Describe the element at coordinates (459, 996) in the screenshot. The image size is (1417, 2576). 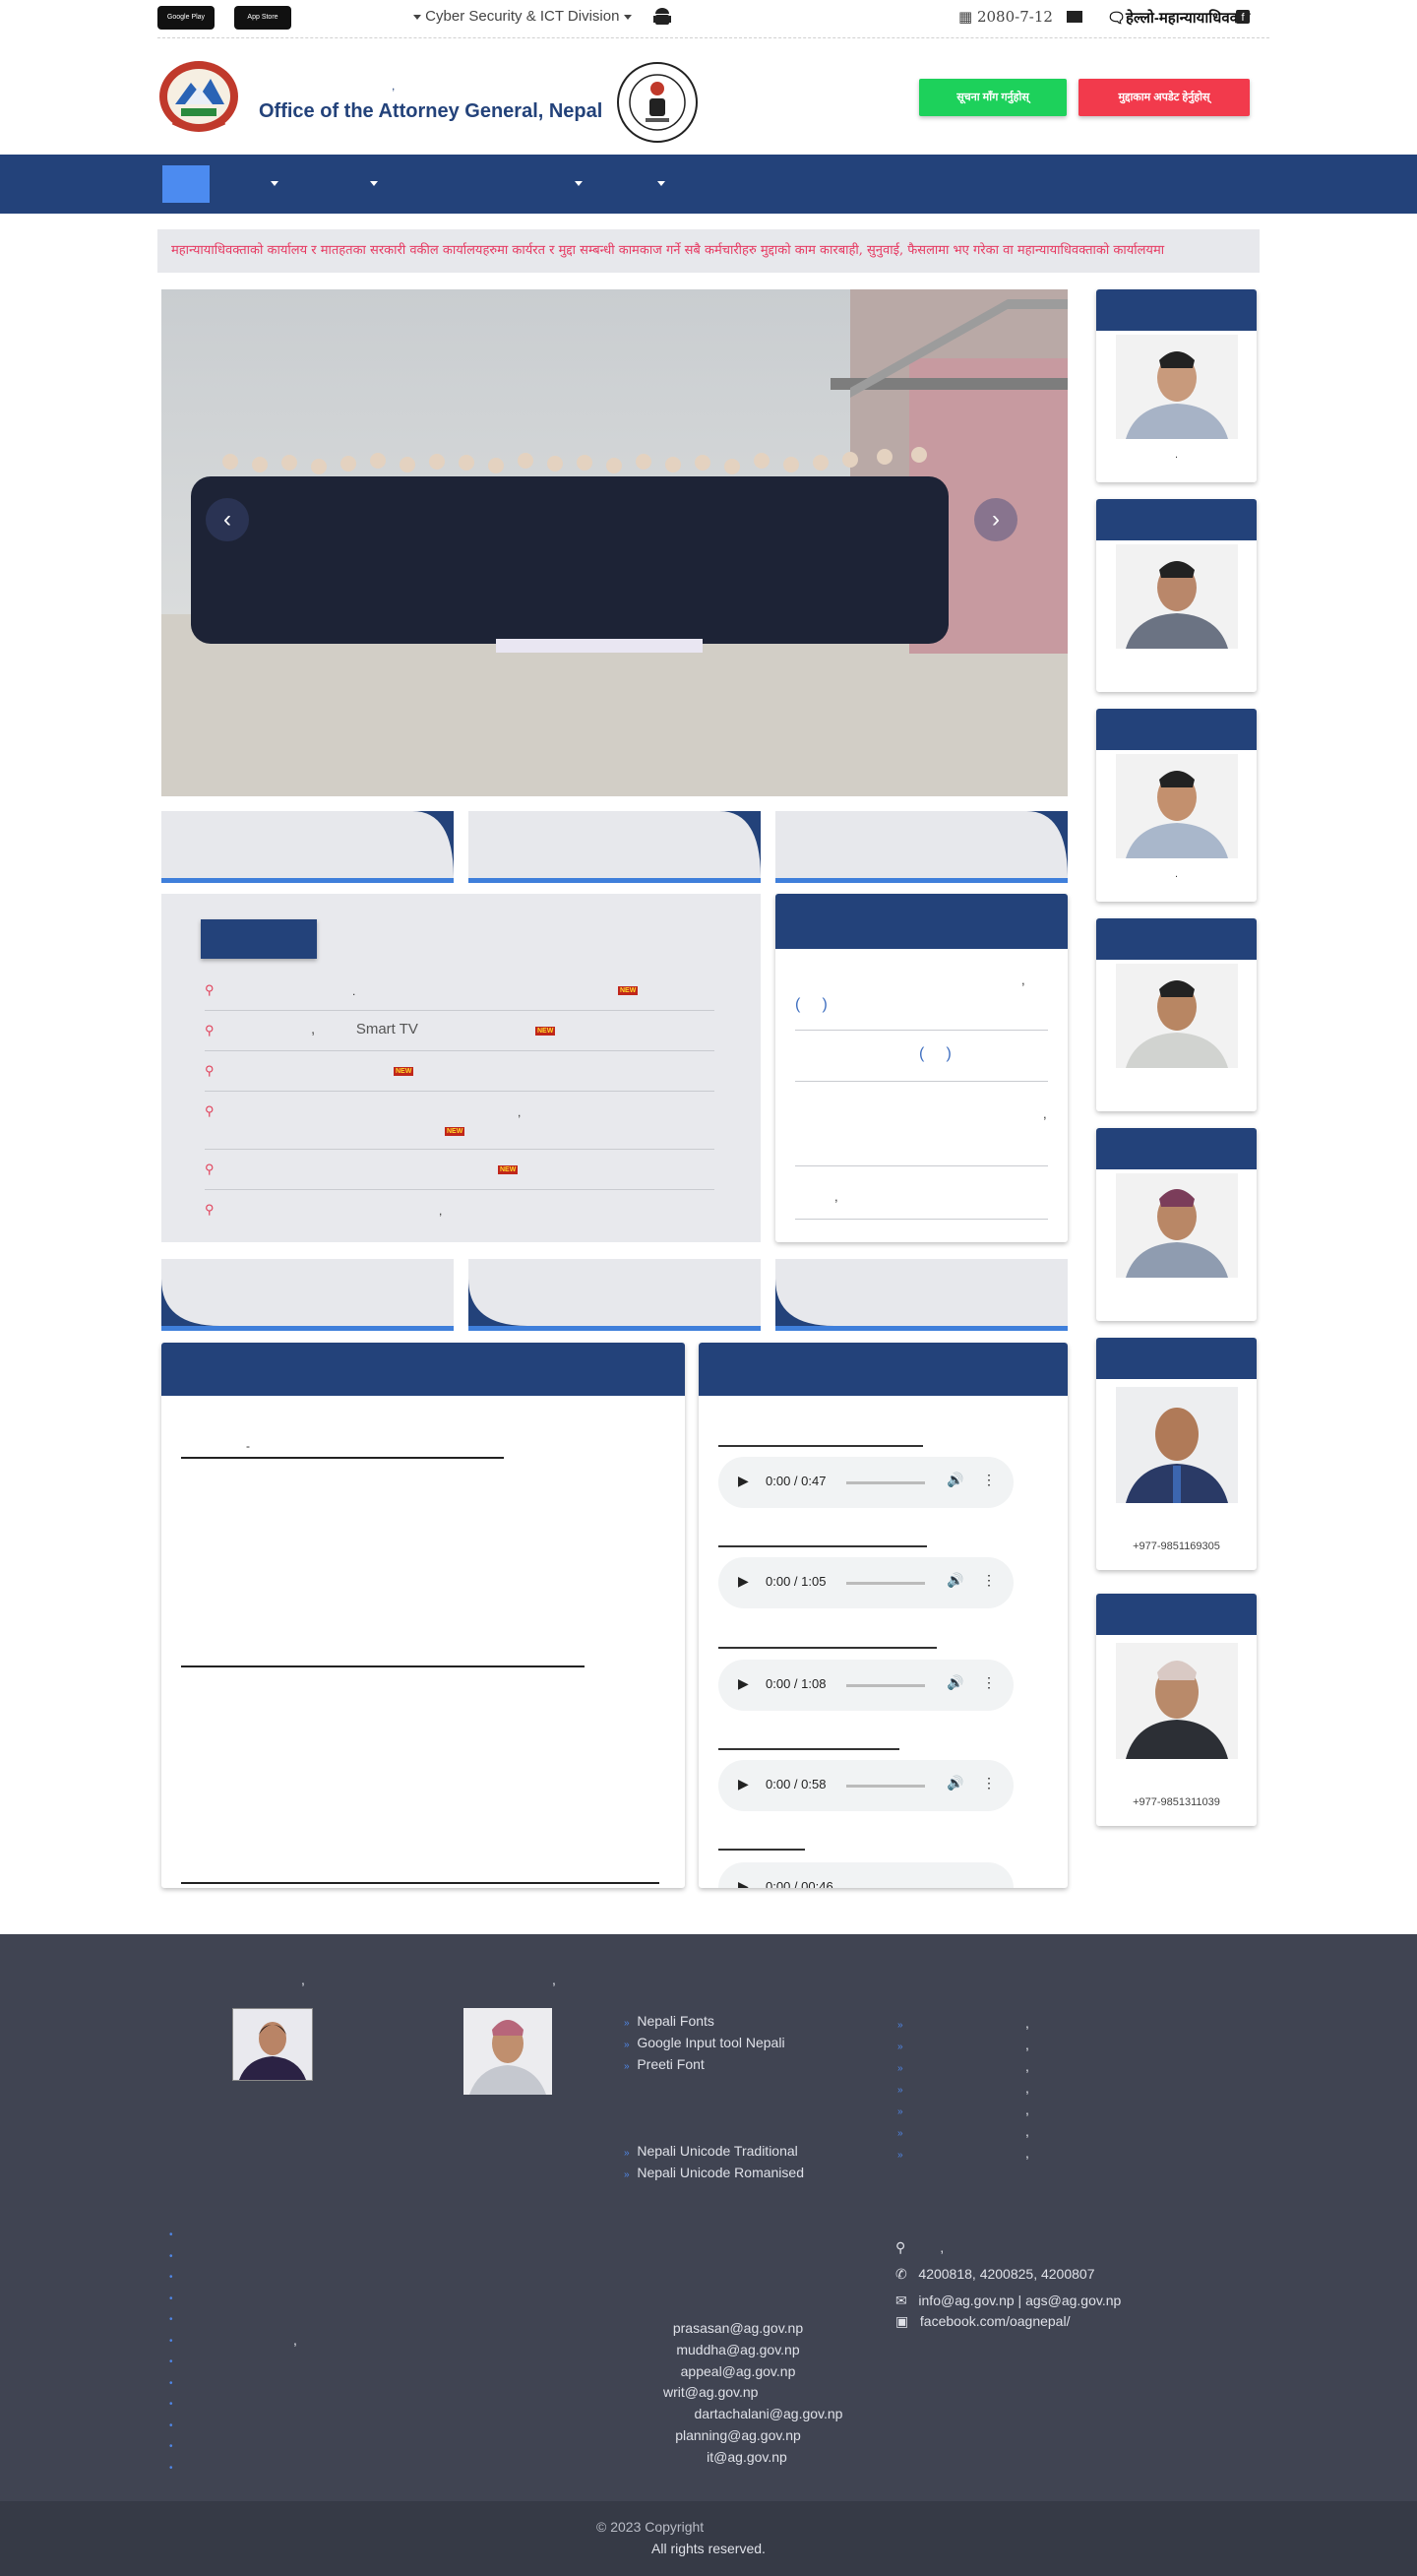
I see `news-item: ⚲ . NEW` at that location.